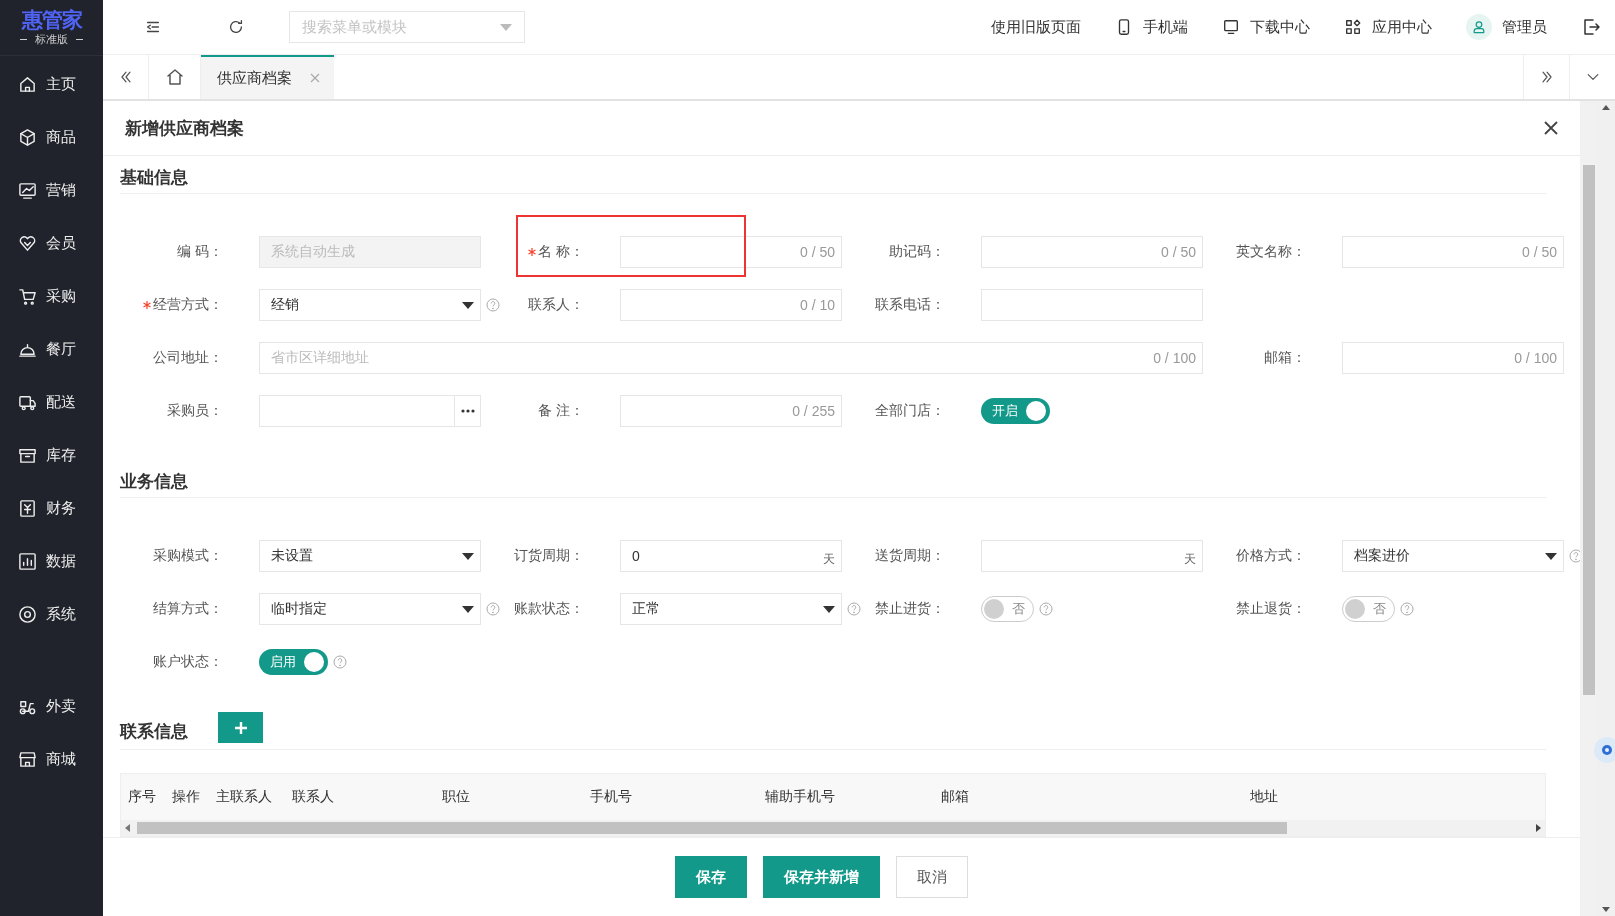 This screenshot has height=916, width=1615. Describe the element at coordinates (200, 251) in the screenshot. I see `field-label: 编 码：` at that location.